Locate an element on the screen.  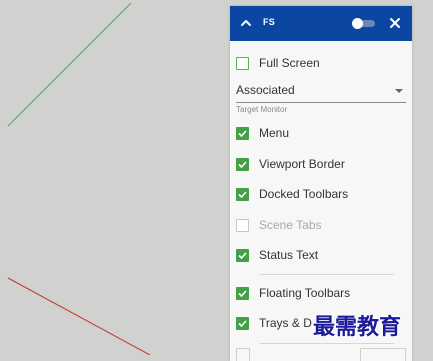
menu-checkbox is located at coordinates (242, 133).